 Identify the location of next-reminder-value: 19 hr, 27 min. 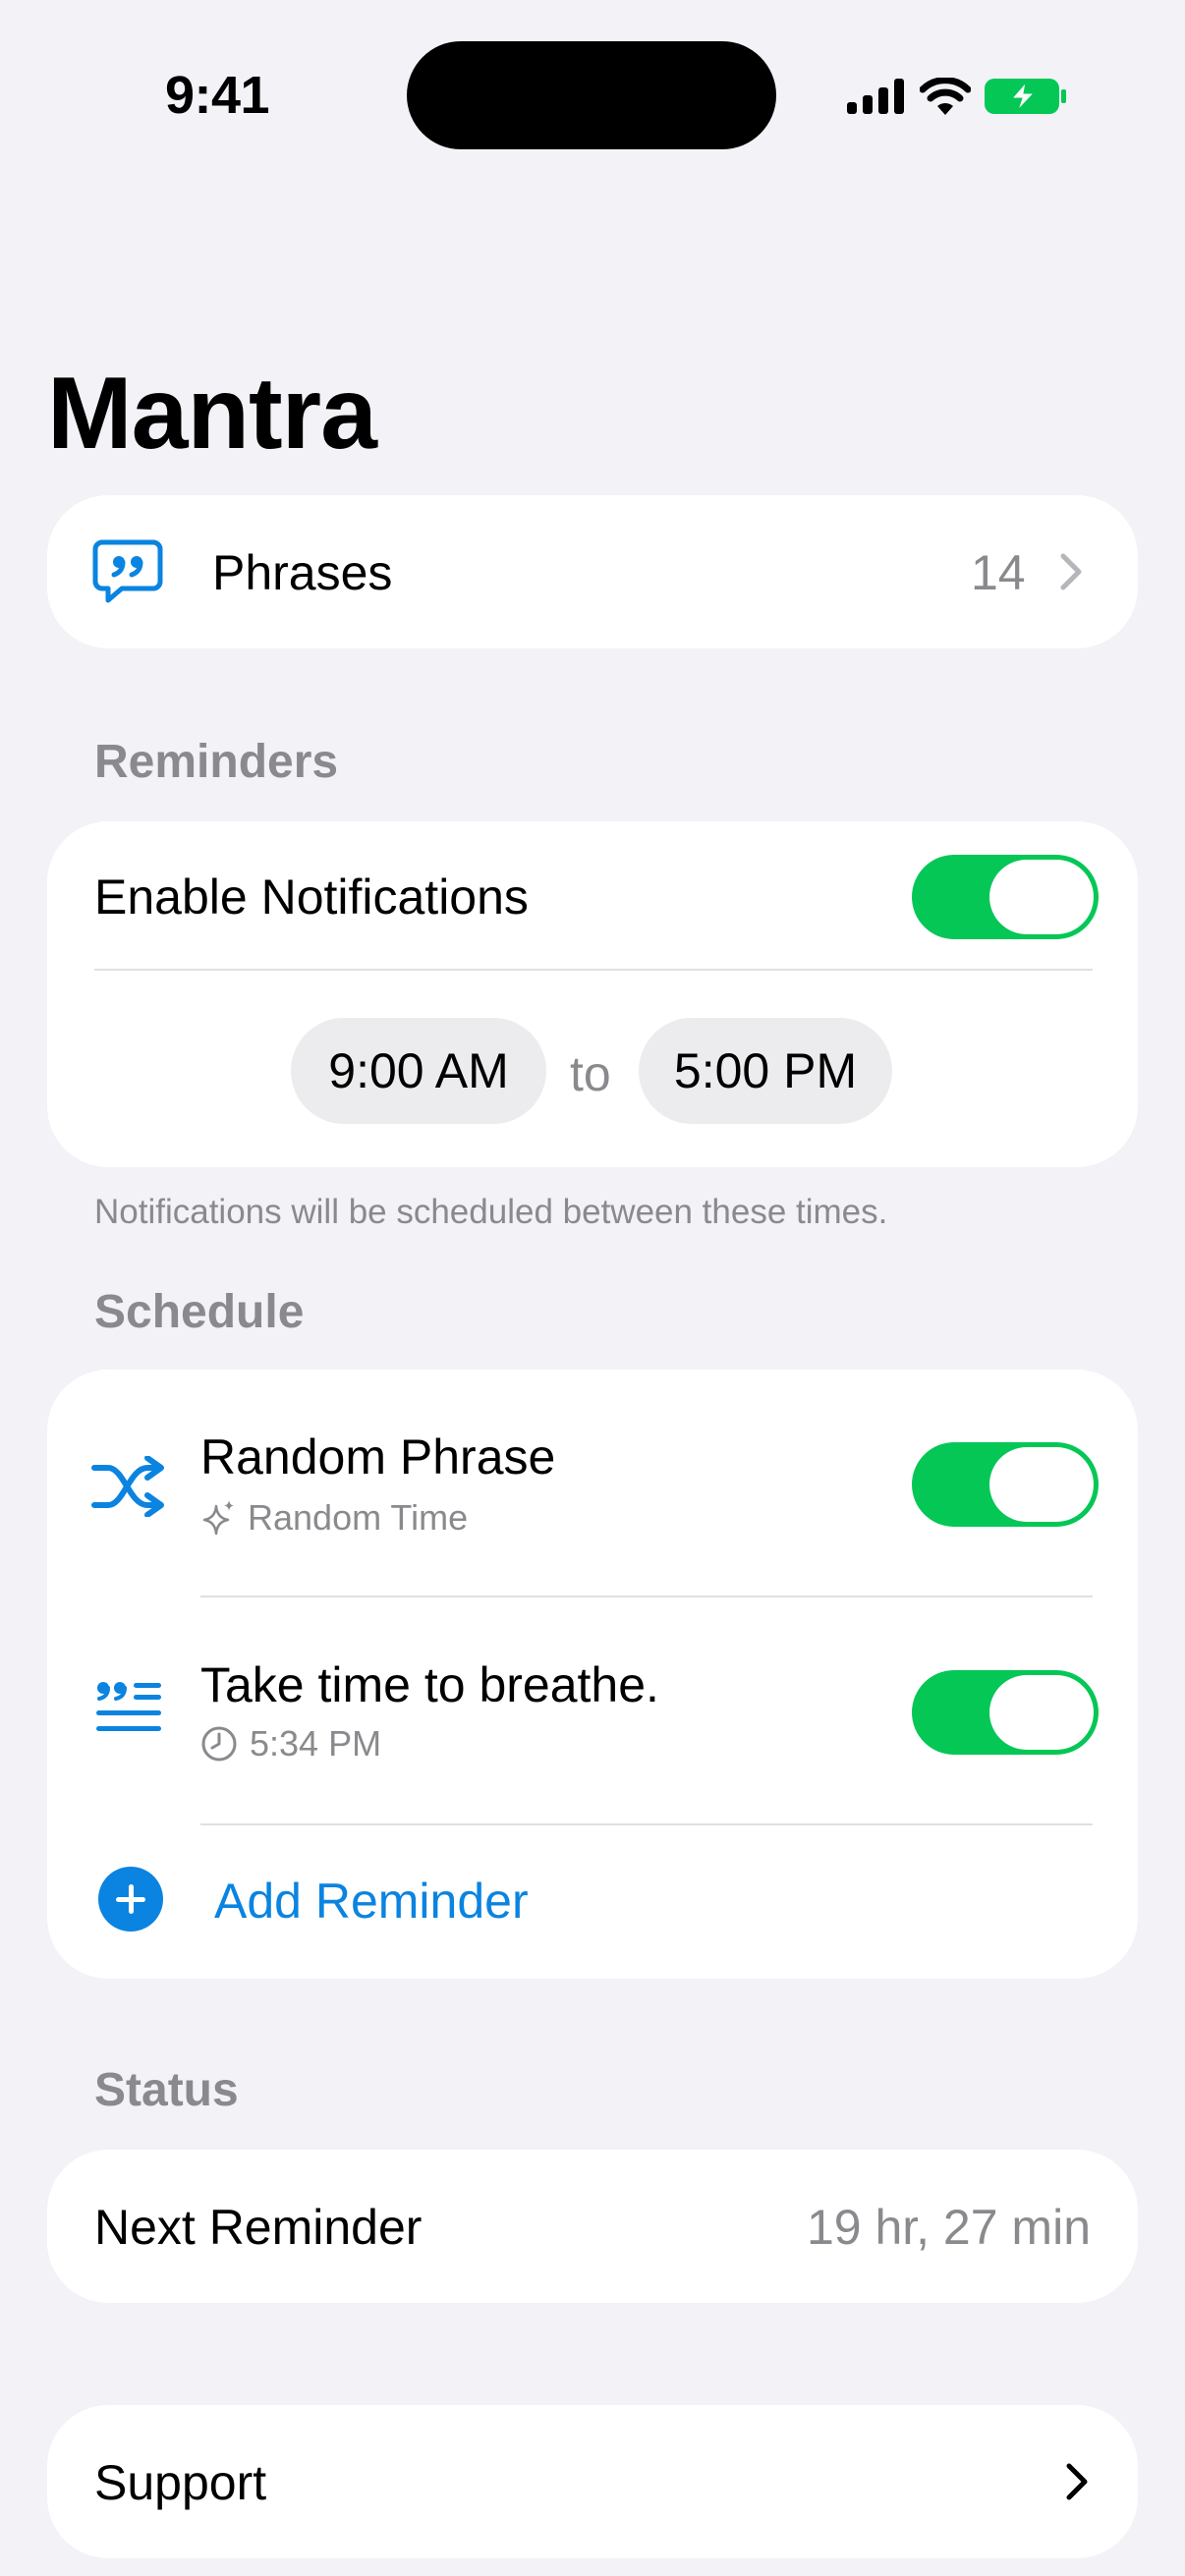
(949, 2227).